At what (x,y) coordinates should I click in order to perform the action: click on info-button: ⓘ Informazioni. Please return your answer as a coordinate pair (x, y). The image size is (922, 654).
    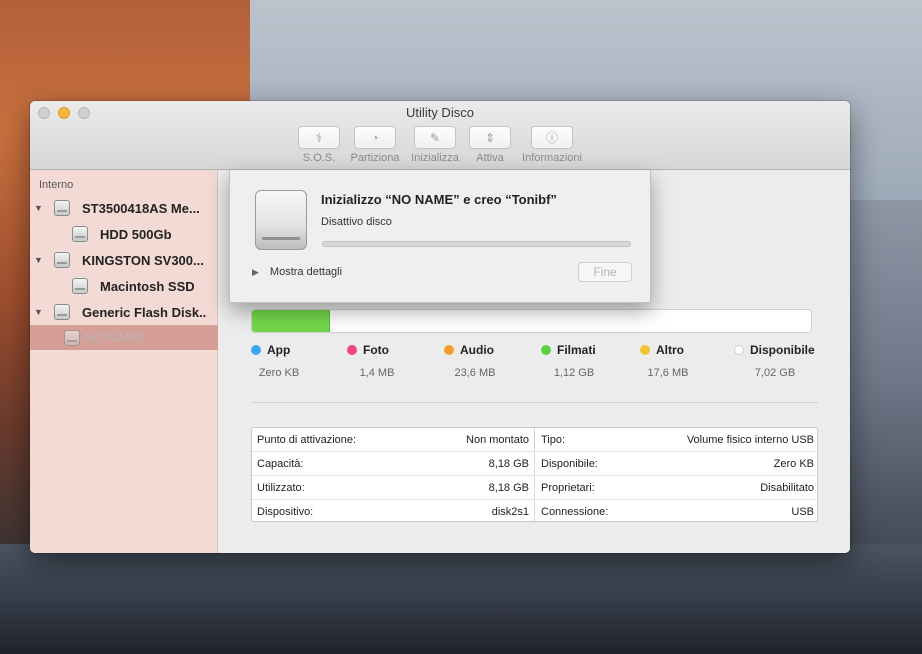
    Looking at the image, I should click on (552, 145).